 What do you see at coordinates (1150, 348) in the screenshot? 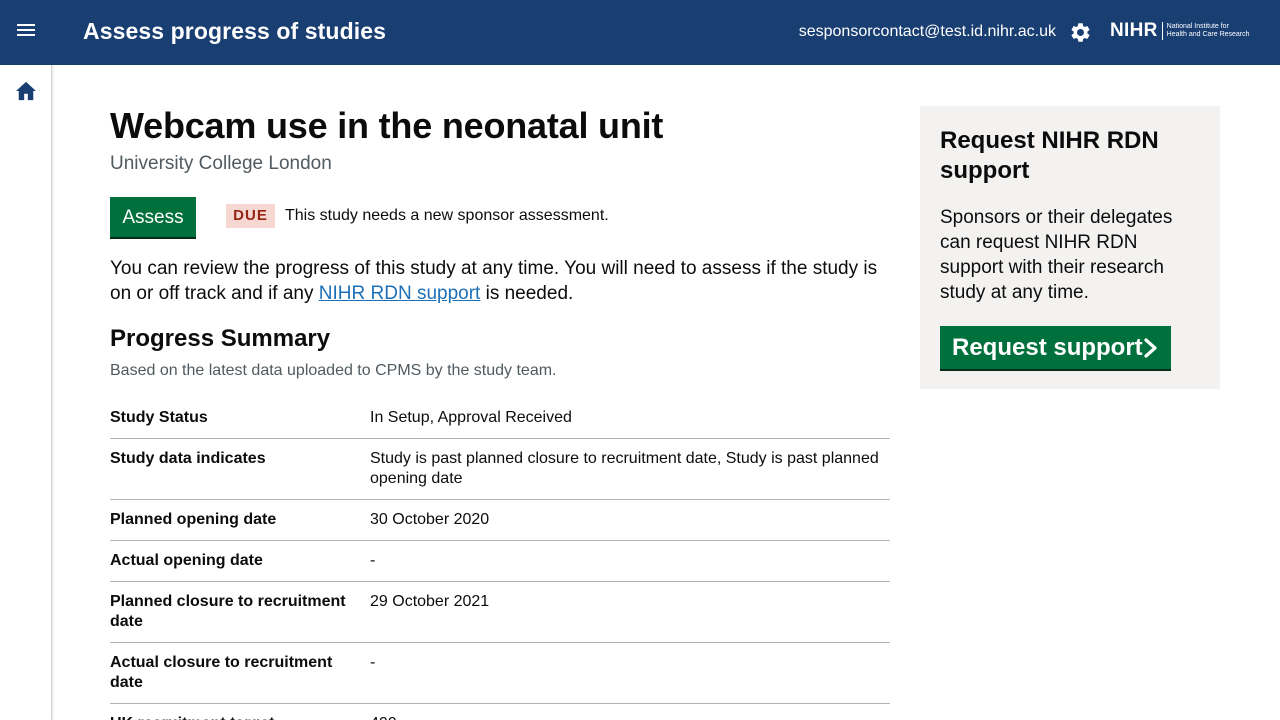
I see `chevron-right-icon` at bounding box center [1150, 348].